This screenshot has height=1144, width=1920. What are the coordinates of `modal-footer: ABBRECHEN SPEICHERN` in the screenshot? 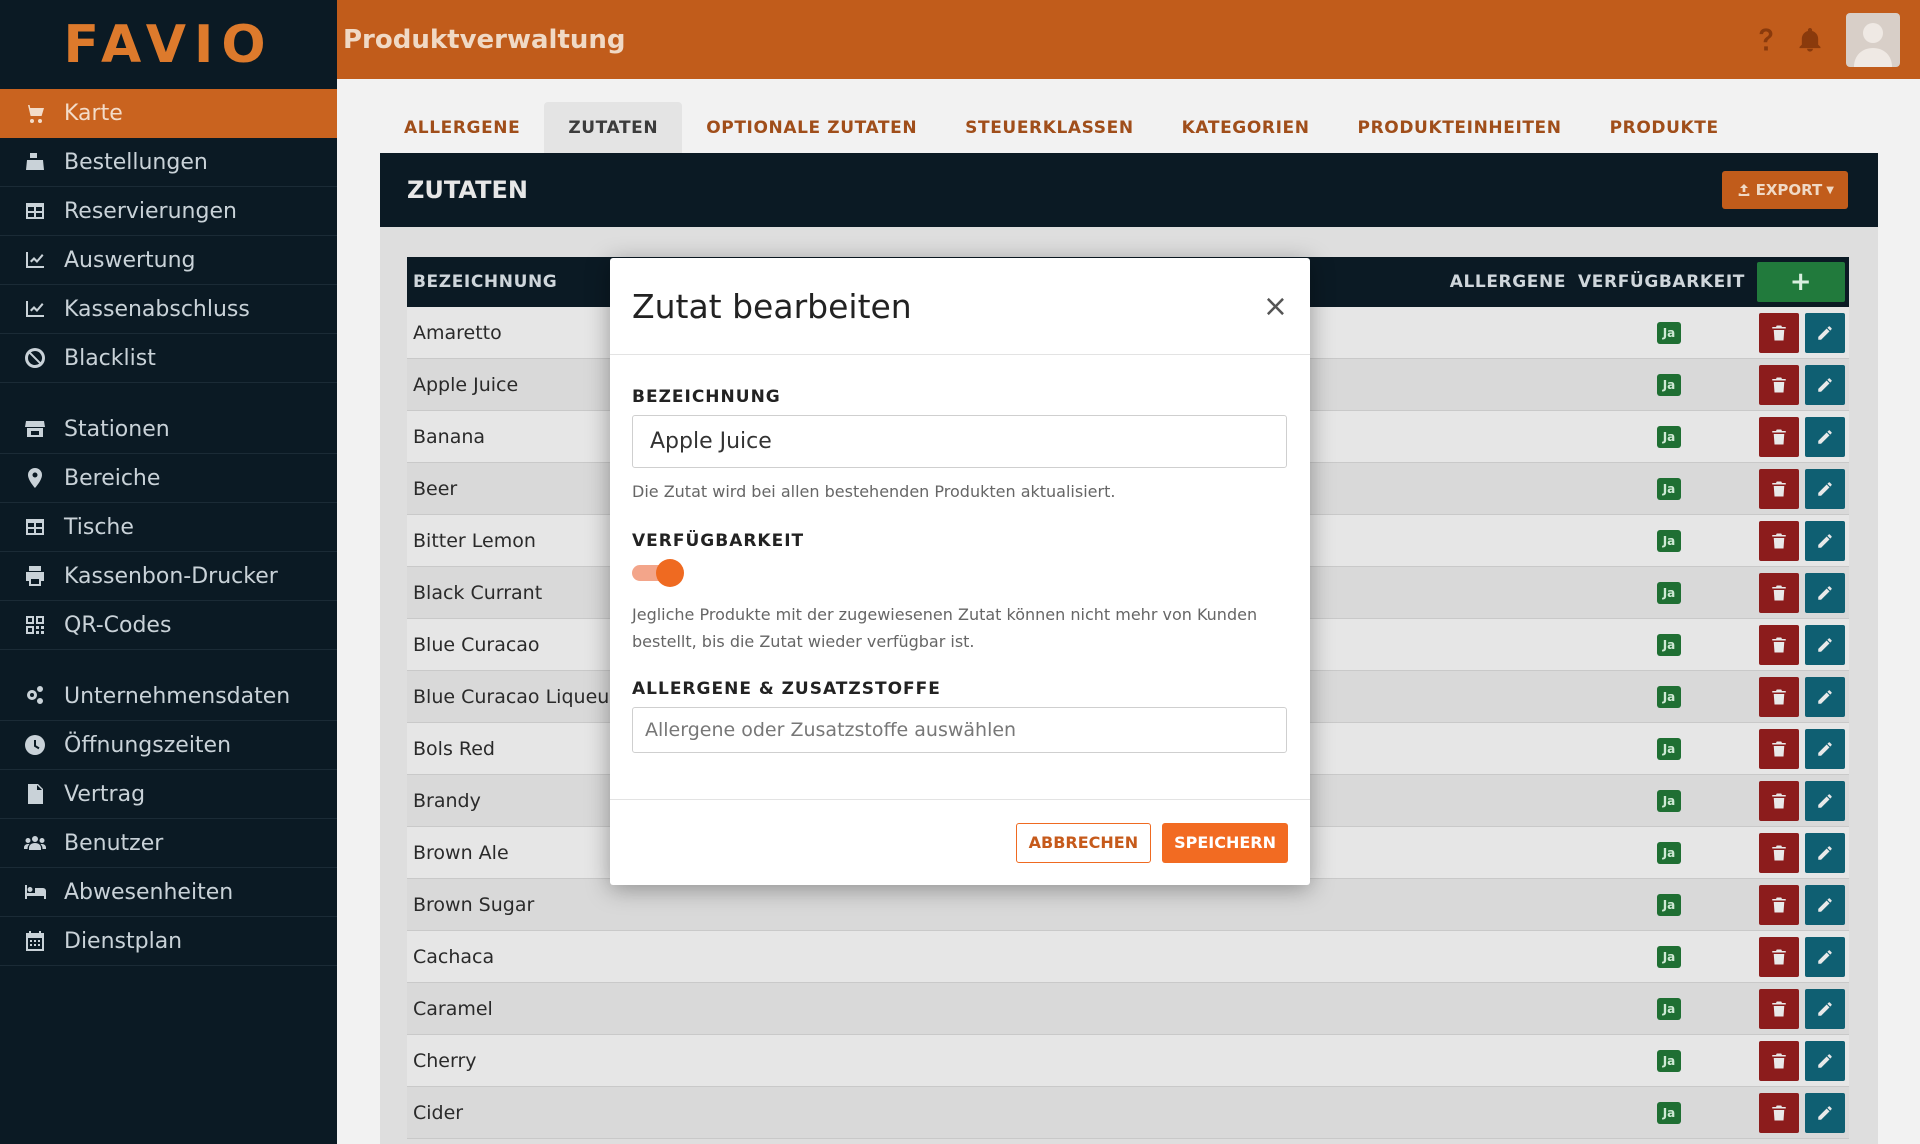 It's located at (960, 842).